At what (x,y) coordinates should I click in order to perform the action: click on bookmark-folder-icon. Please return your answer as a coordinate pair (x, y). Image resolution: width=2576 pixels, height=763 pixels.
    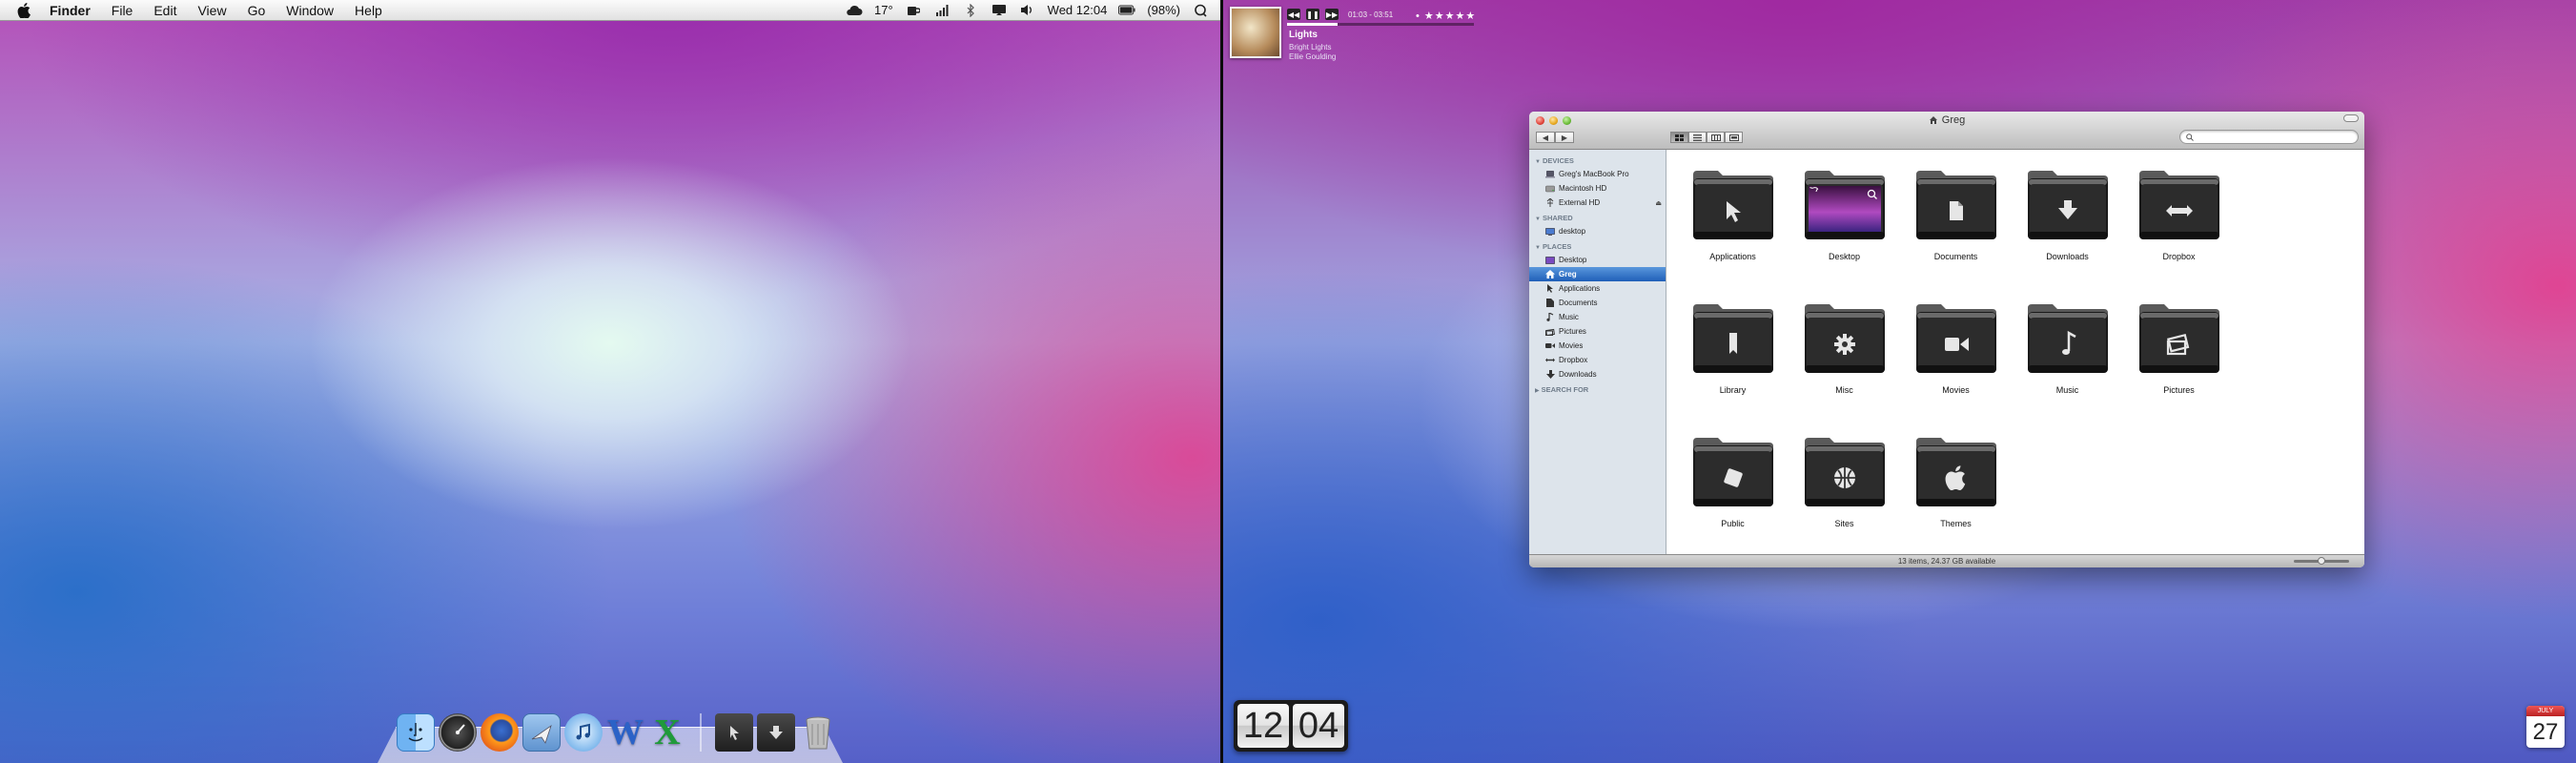
    Looking at the image, I should click on (1733, 339).